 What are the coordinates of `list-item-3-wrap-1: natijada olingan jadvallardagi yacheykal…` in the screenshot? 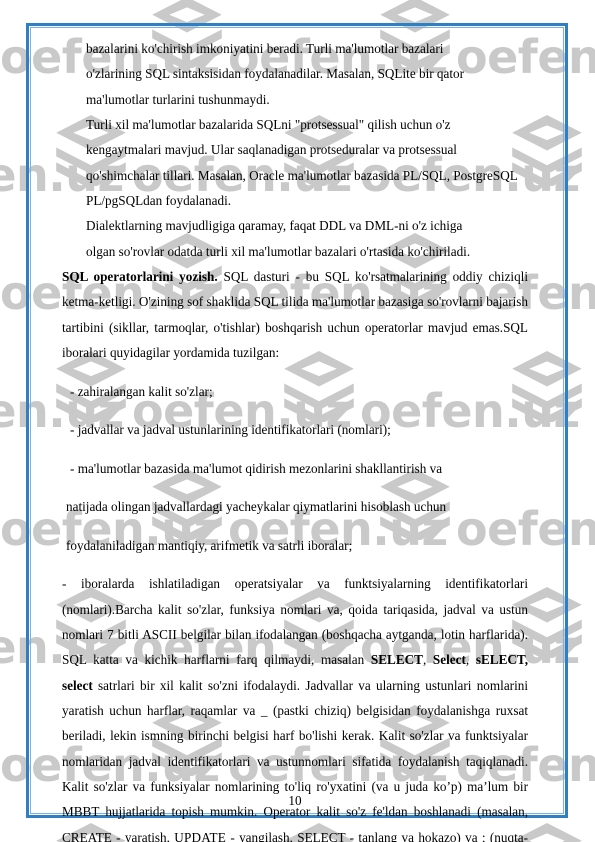 It's located at (256, 507).